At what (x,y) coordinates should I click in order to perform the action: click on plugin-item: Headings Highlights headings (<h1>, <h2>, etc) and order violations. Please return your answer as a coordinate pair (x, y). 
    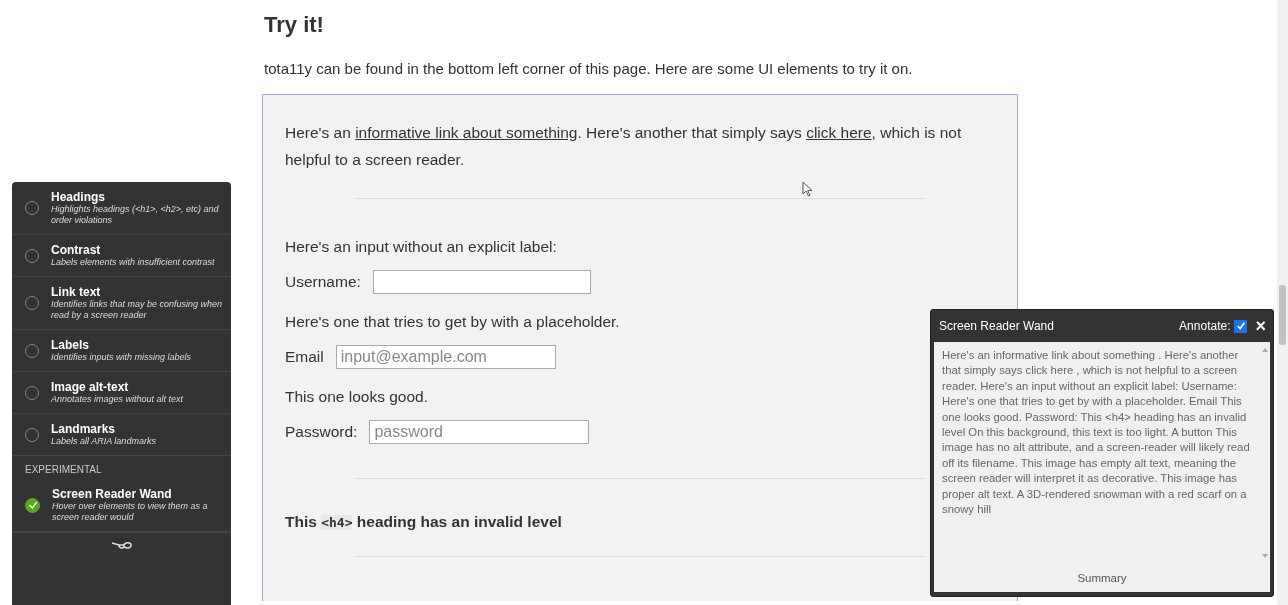
    Looking at the image, I should click on (121, 208).